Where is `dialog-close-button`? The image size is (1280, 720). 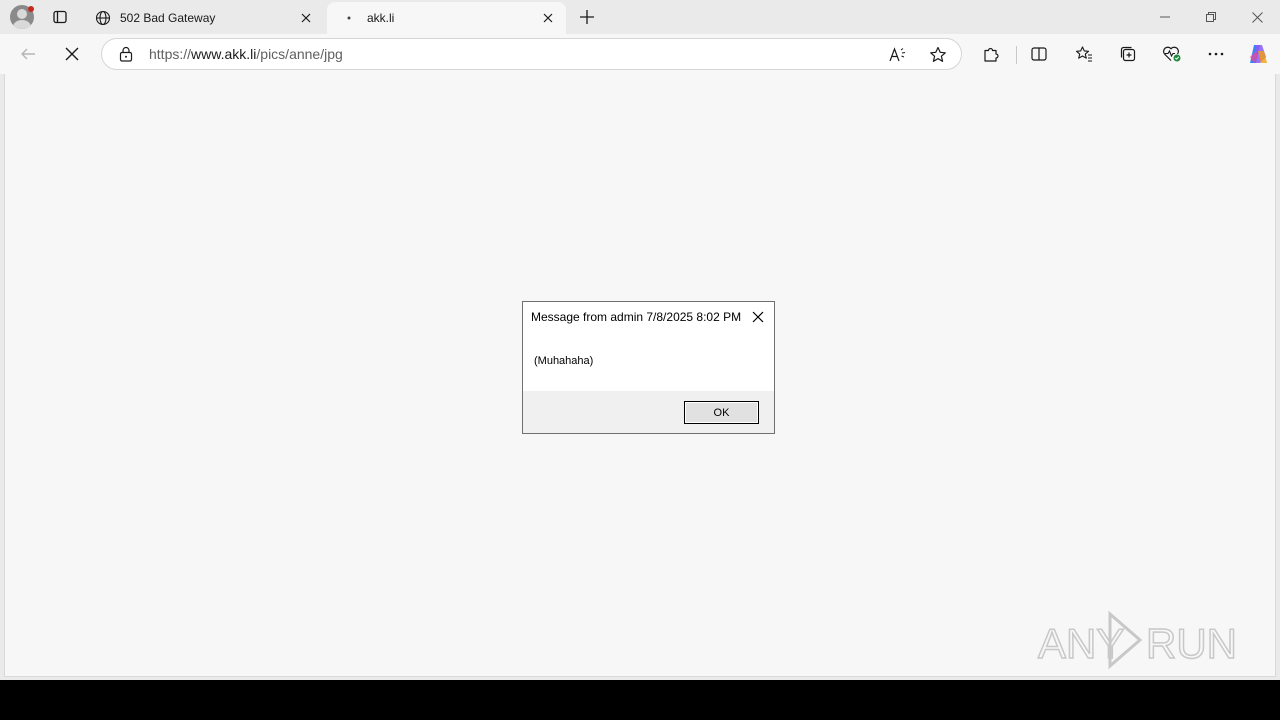 dialog-close-button is located at coordinates (758, 317).